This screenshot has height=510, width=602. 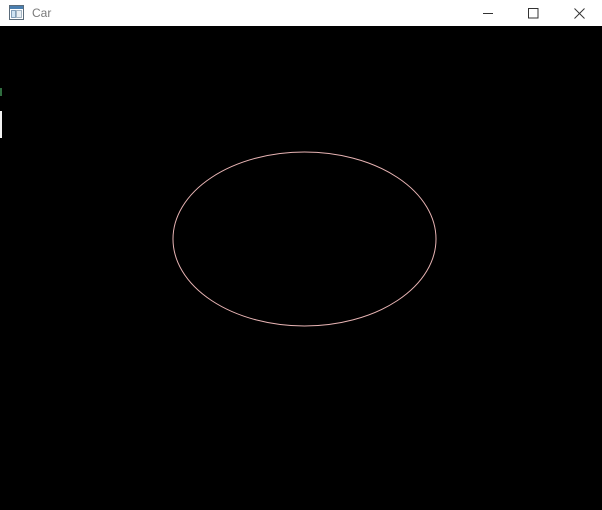 I want to click on window-title: Car, so click(x=42, y=13).